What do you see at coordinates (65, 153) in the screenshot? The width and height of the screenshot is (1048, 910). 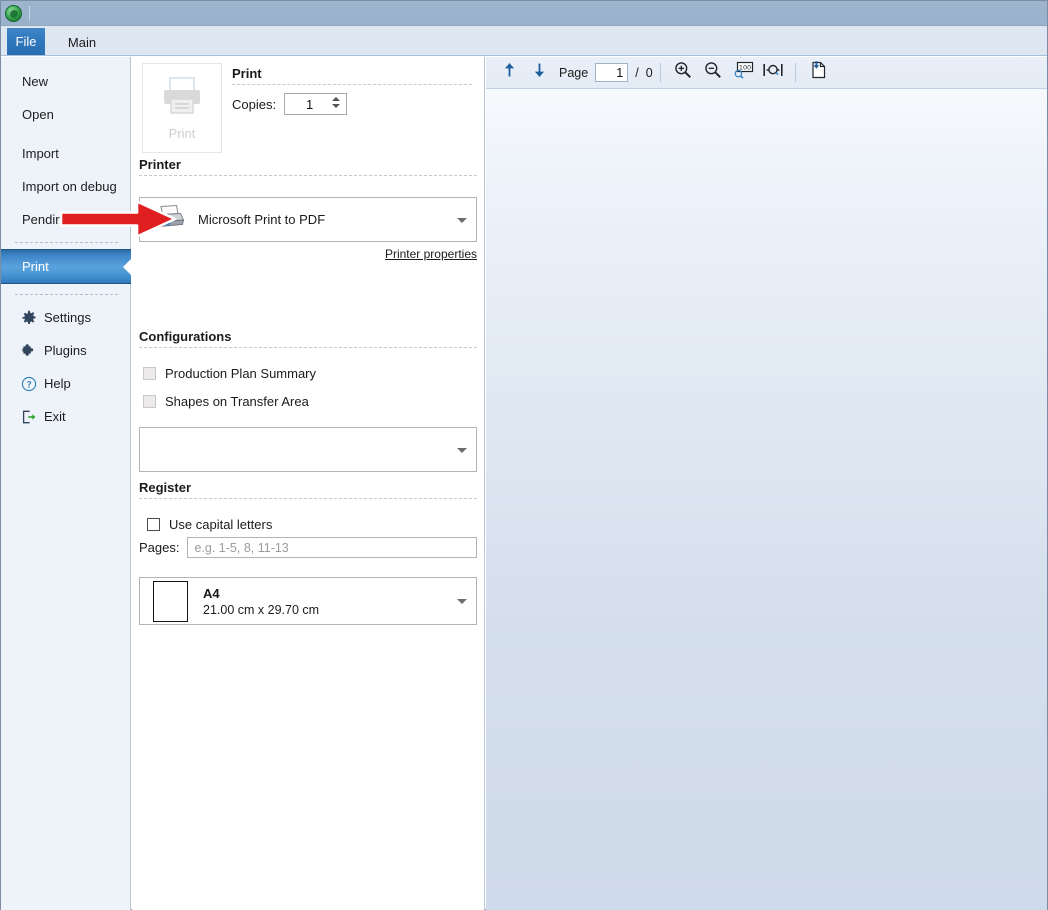 I see `sidebar-item-import: Import` at bounding box center [65, 153].